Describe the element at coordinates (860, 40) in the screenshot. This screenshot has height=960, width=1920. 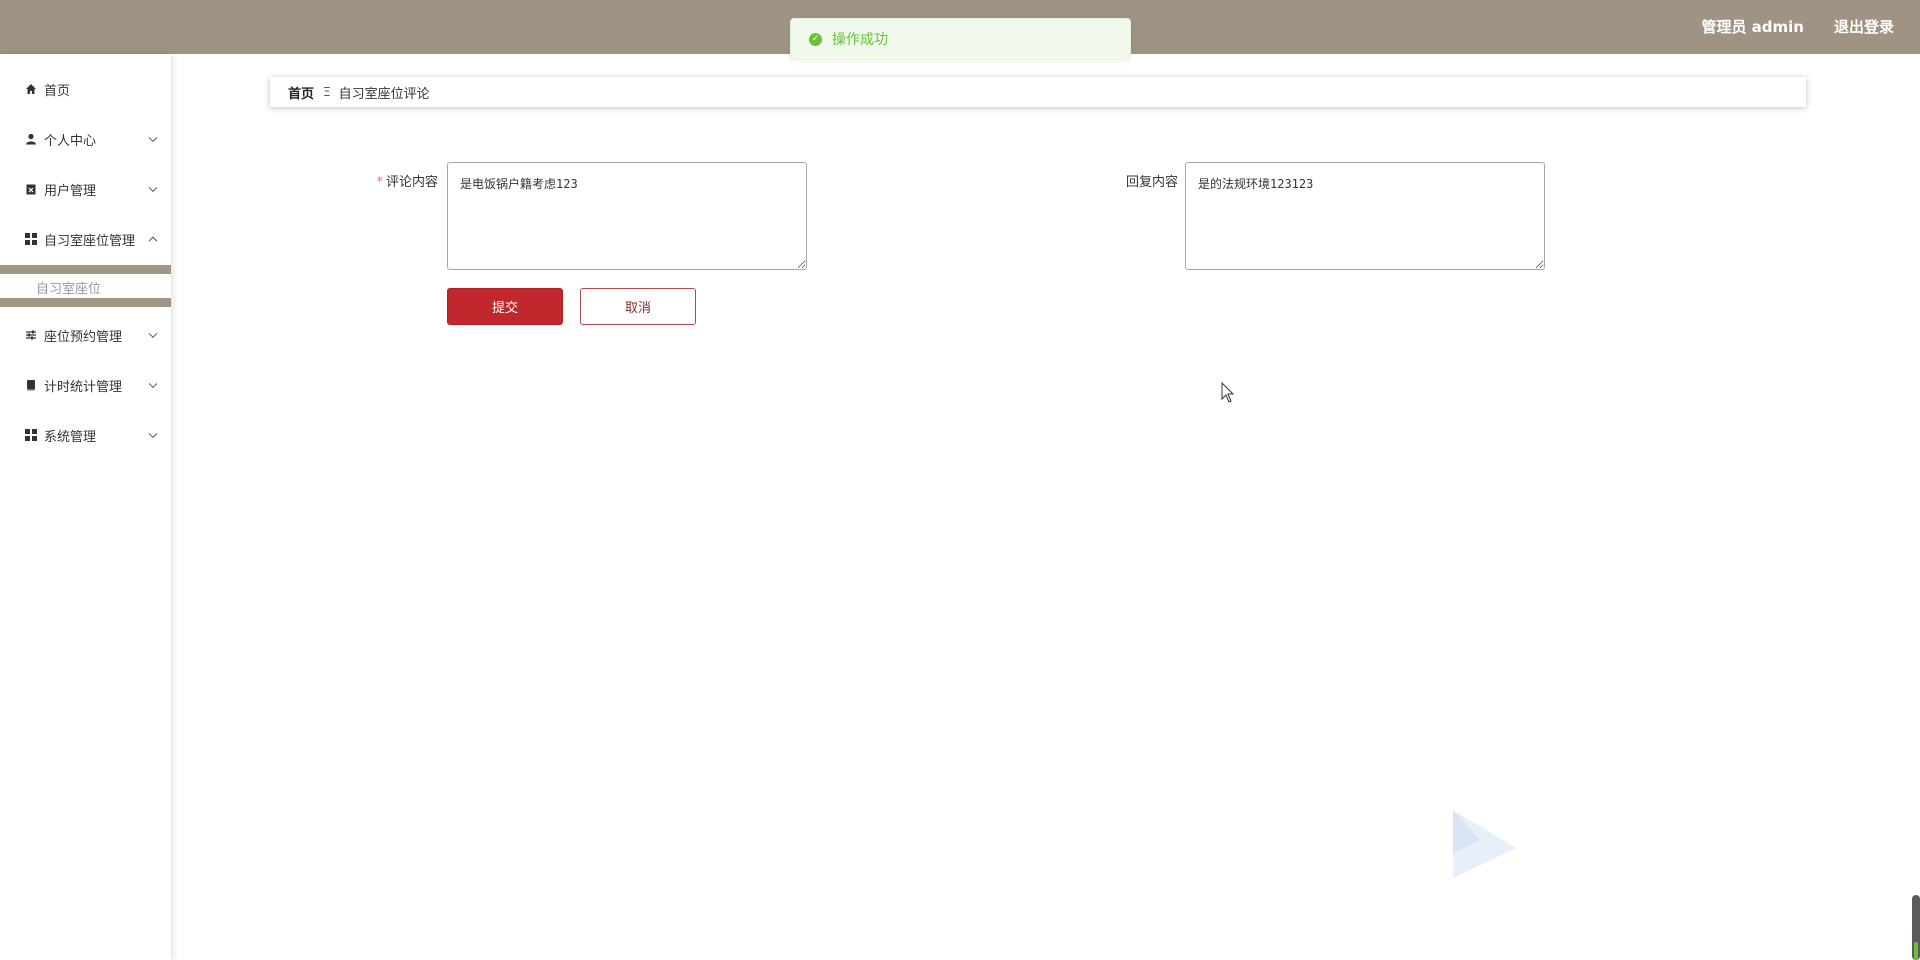
I see `toast-message: 操作成功` at that location.